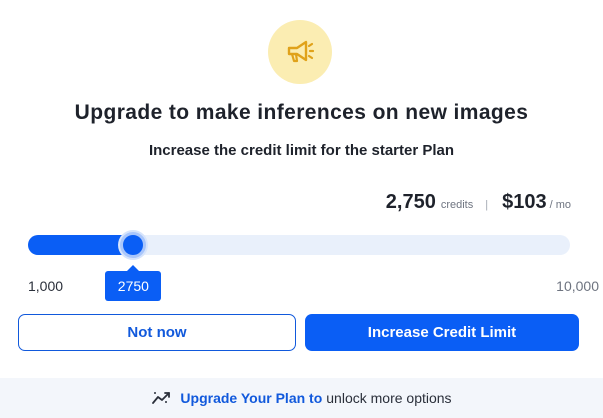  Describe the element at coordinates (299, 245) in the screenshot. I see `credit-slider-track` at that location.